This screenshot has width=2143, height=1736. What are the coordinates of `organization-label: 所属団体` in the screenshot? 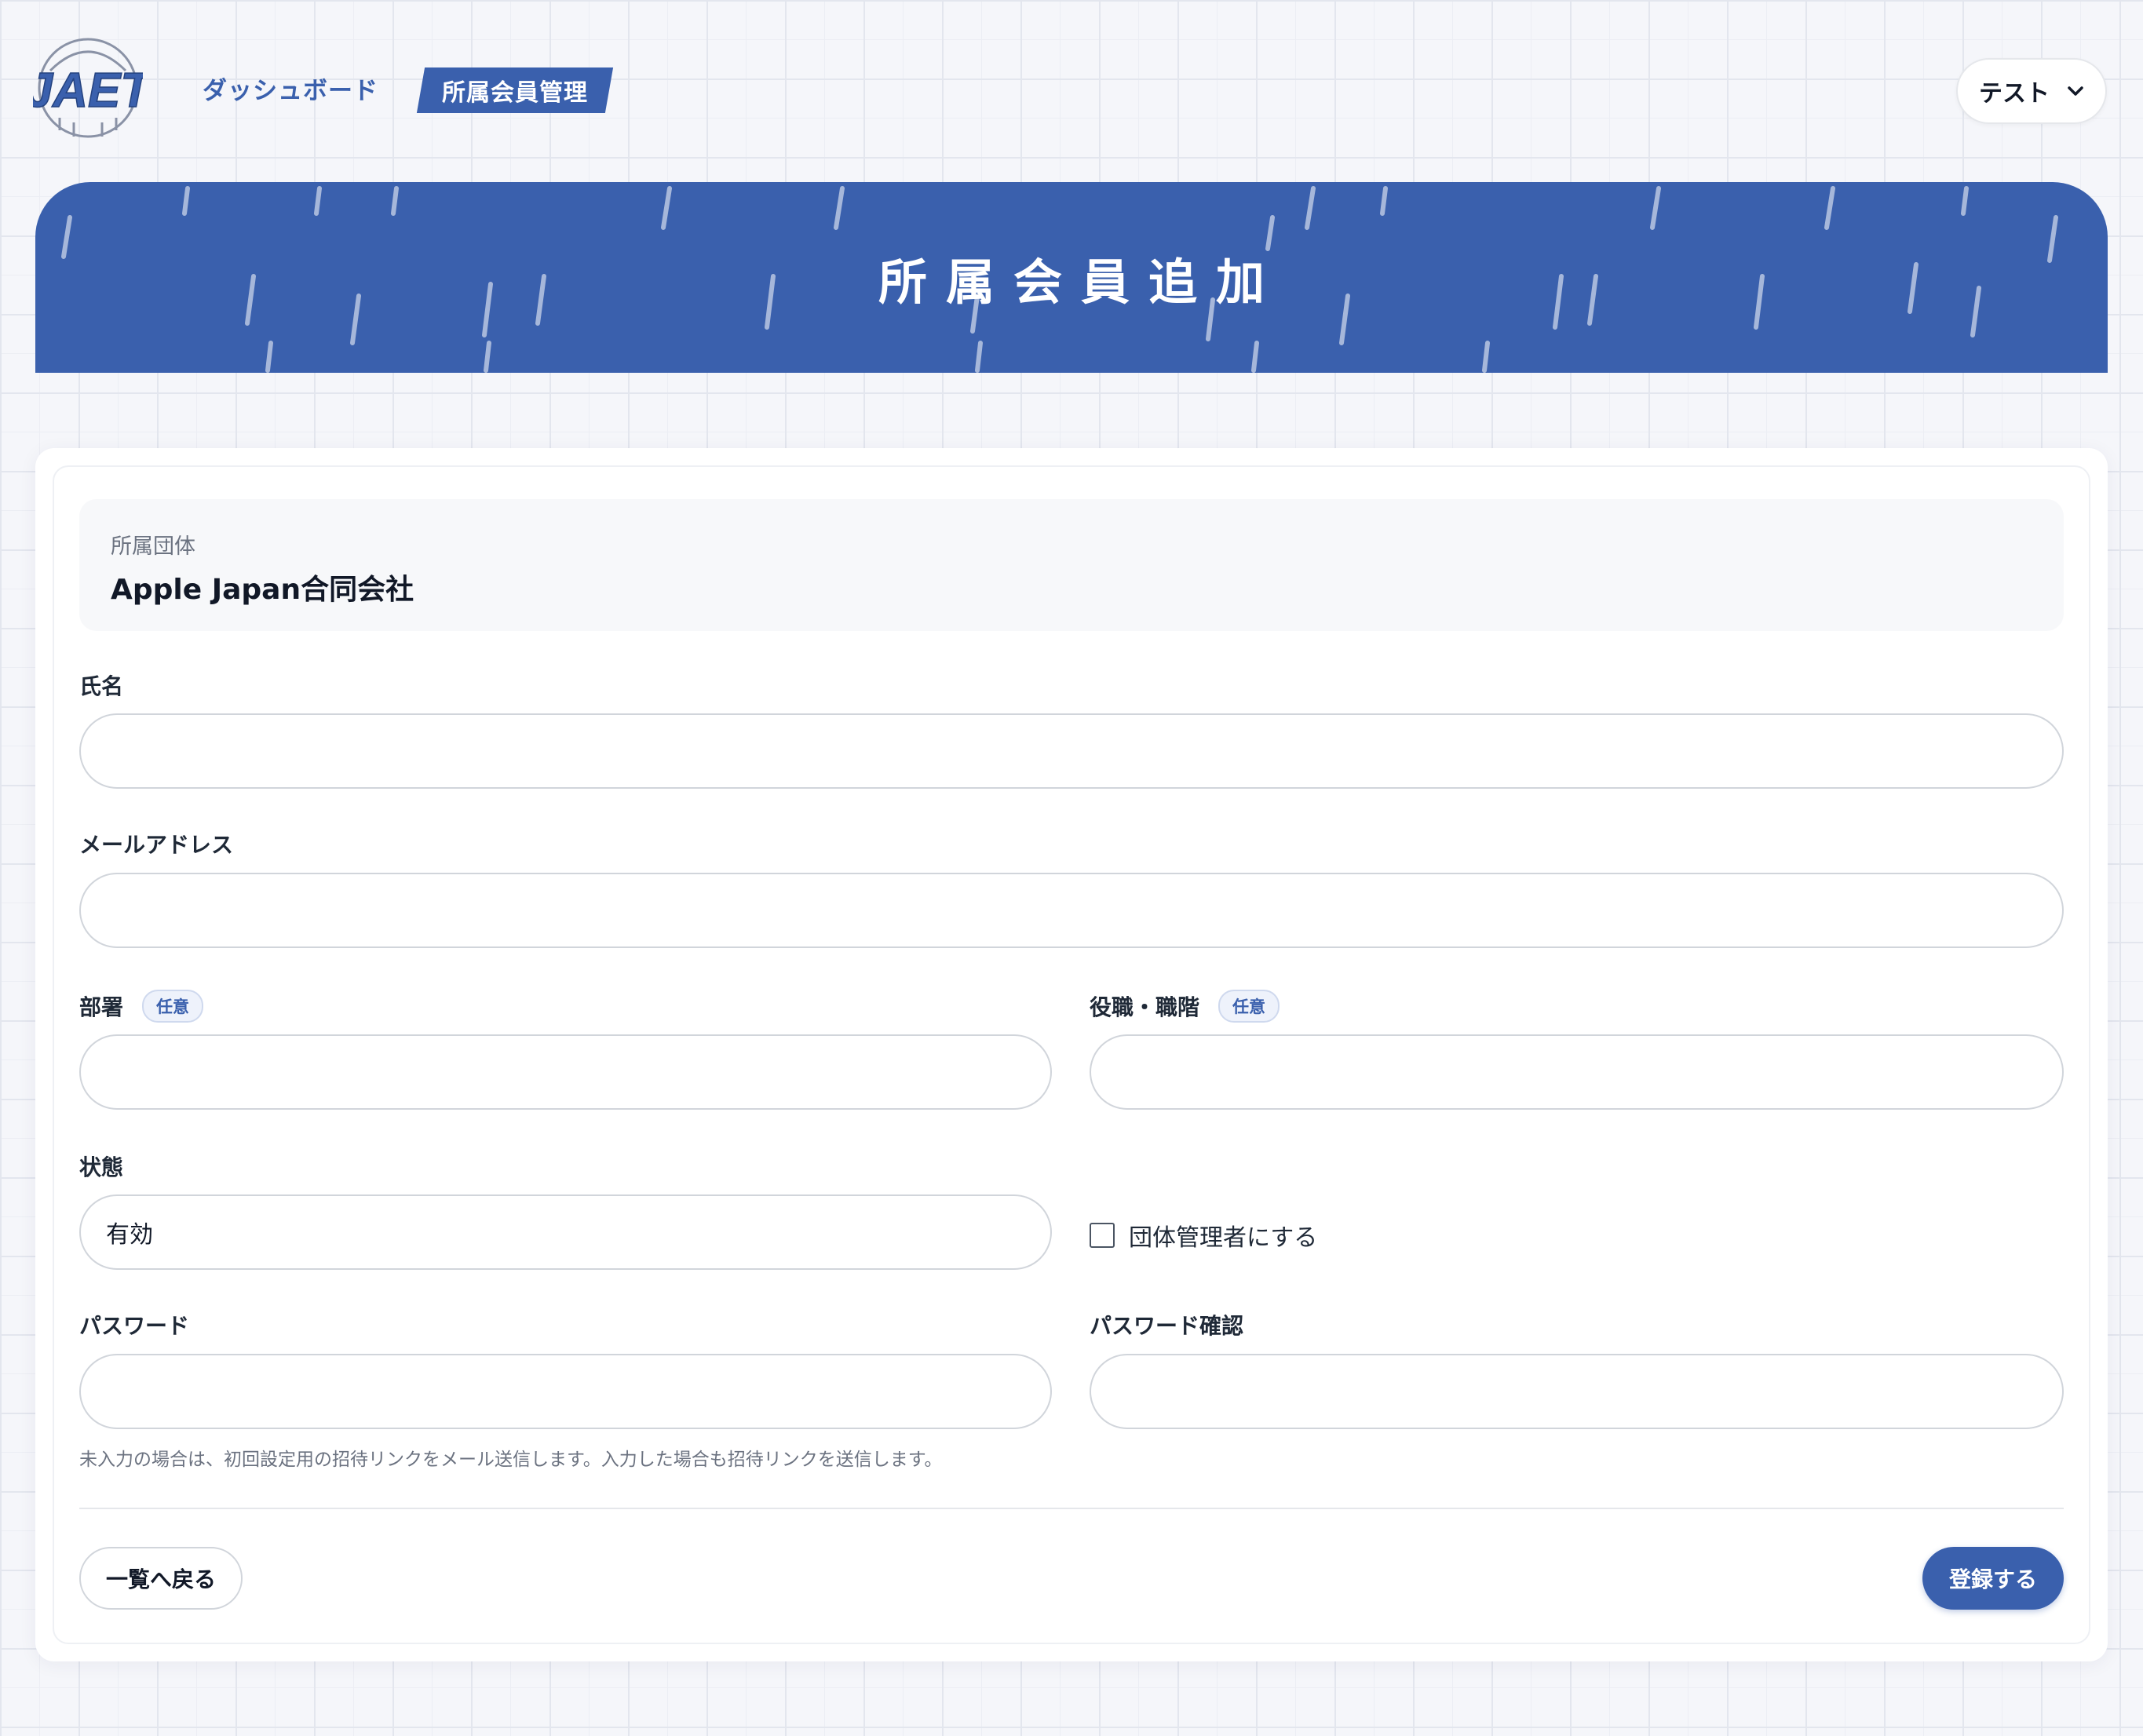 It's located at (153, 546).